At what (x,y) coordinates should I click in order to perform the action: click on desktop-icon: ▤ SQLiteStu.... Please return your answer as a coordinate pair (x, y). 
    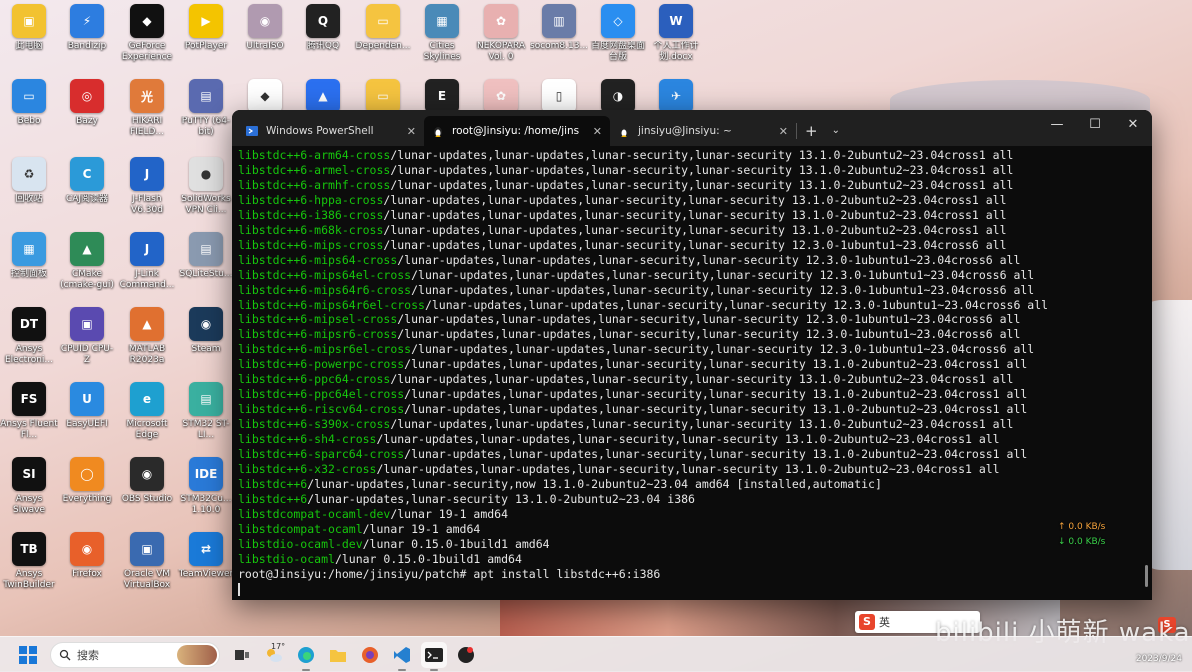
    Looking at the image, I should click on (206, 256).